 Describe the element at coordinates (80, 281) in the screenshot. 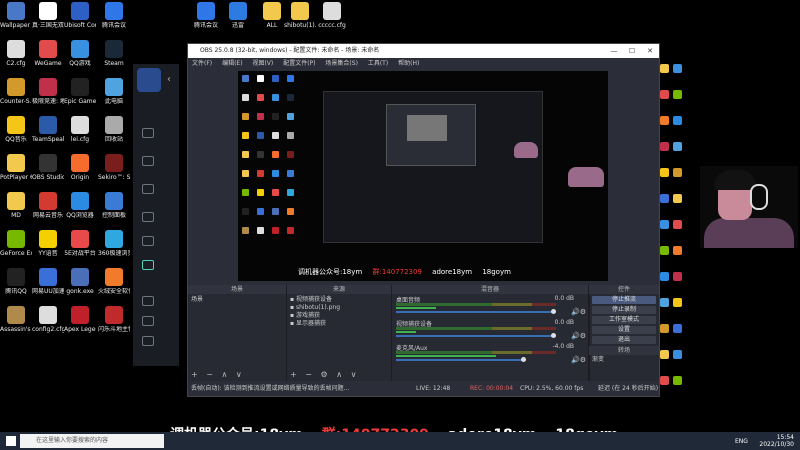

I see `desktop-icon: gonk.exe` at that location.